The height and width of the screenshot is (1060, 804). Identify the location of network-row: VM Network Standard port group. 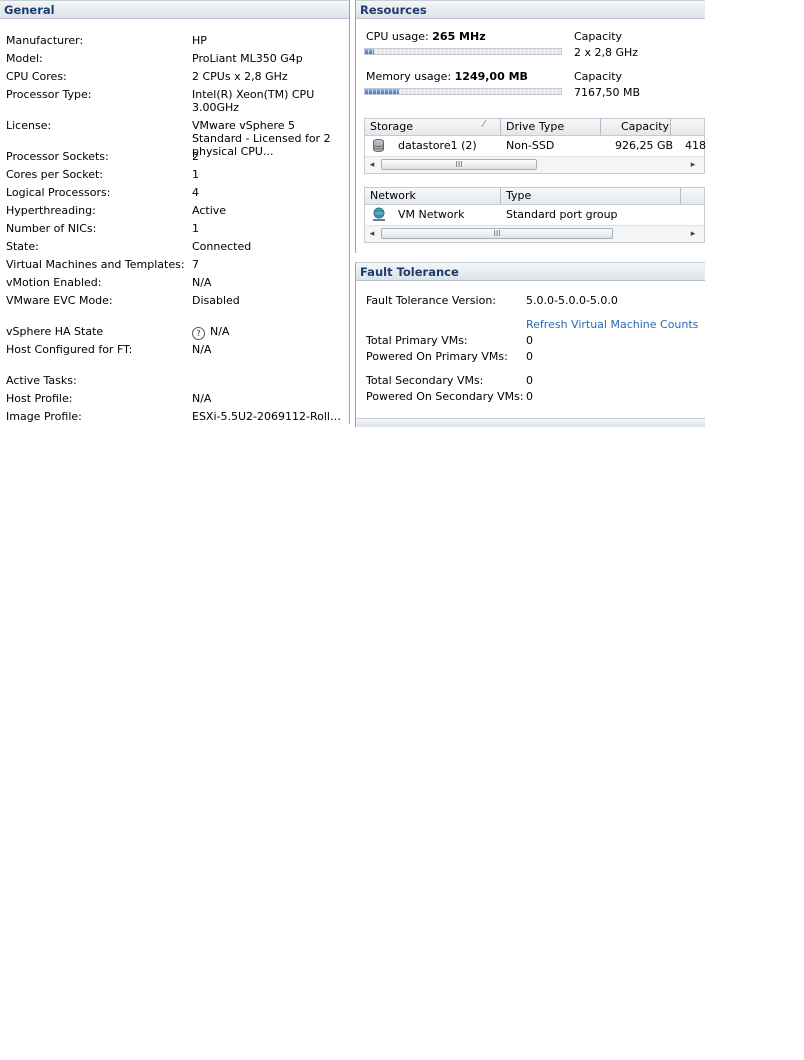
(534, 215).